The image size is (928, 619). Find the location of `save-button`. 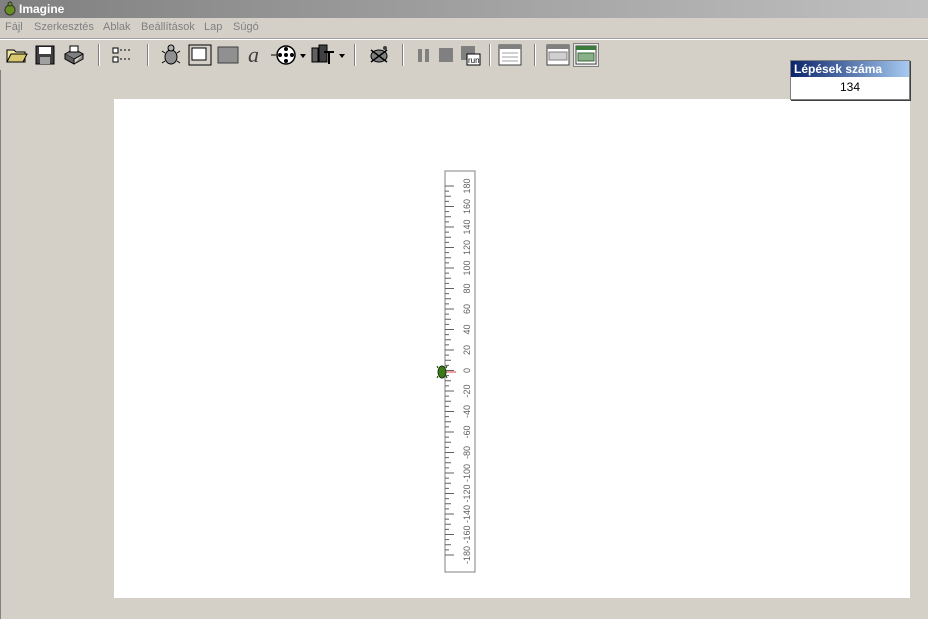

save-button is located at coordinates (45, 55).